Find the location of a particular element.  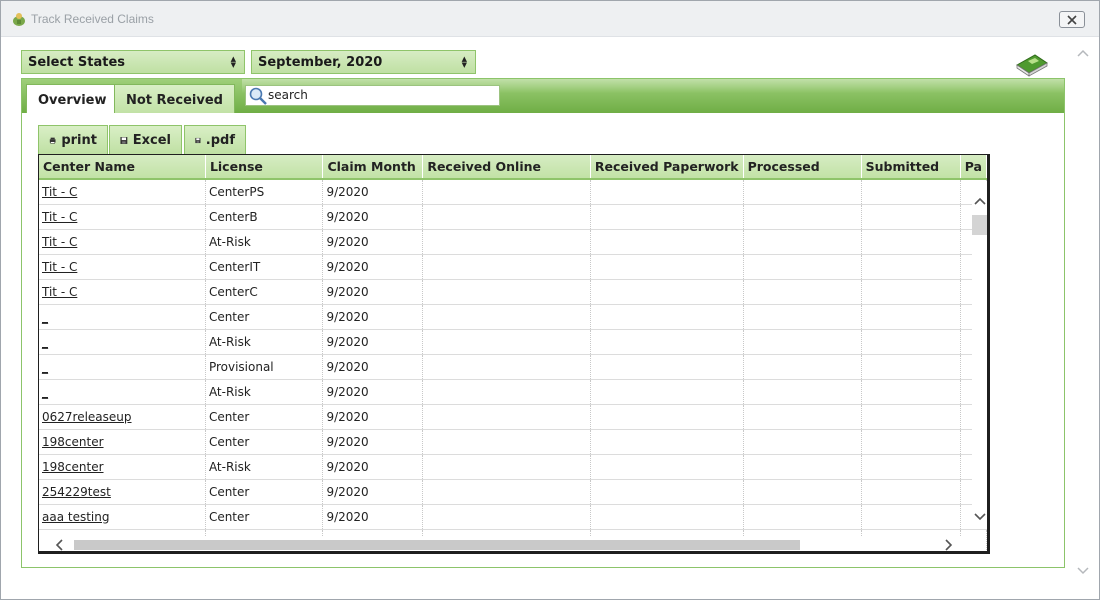

table-row: _ Center 9/2020 is located at coordinates (513, 317).